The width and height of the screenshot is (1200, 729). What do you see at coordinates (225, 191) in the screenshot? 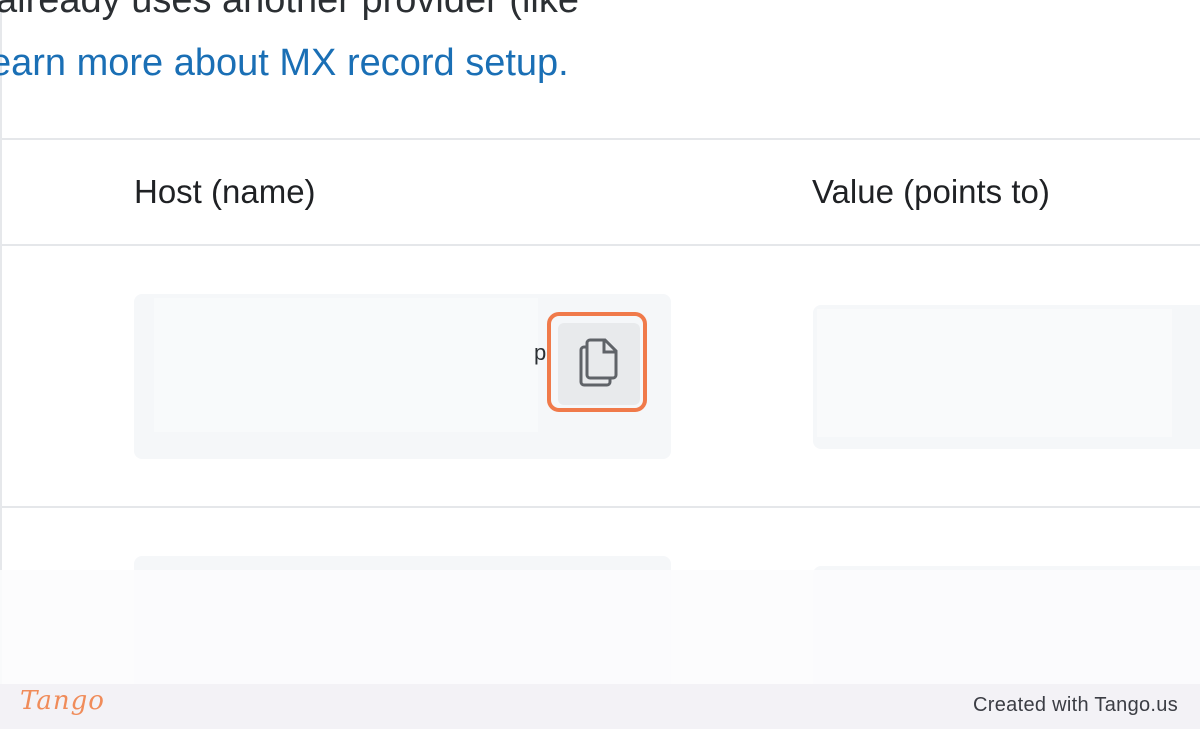
I see `host-column-header: Host (name)` at bounding box center [225, 191].